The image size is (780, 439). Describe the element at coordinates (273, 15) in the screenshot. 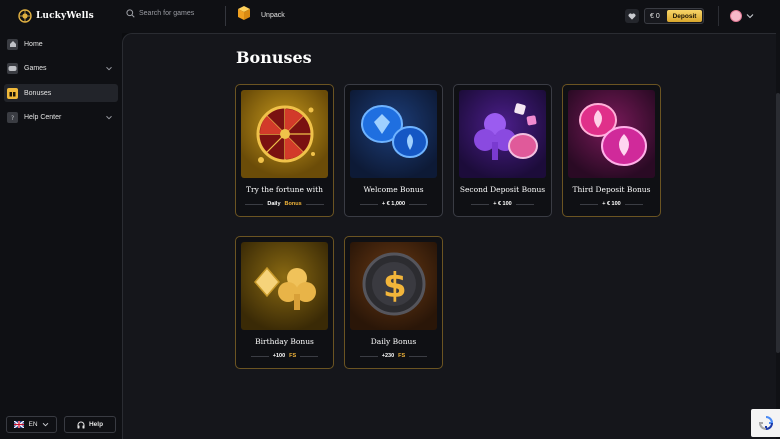

I see `unpack-label: Unpack` at that location.